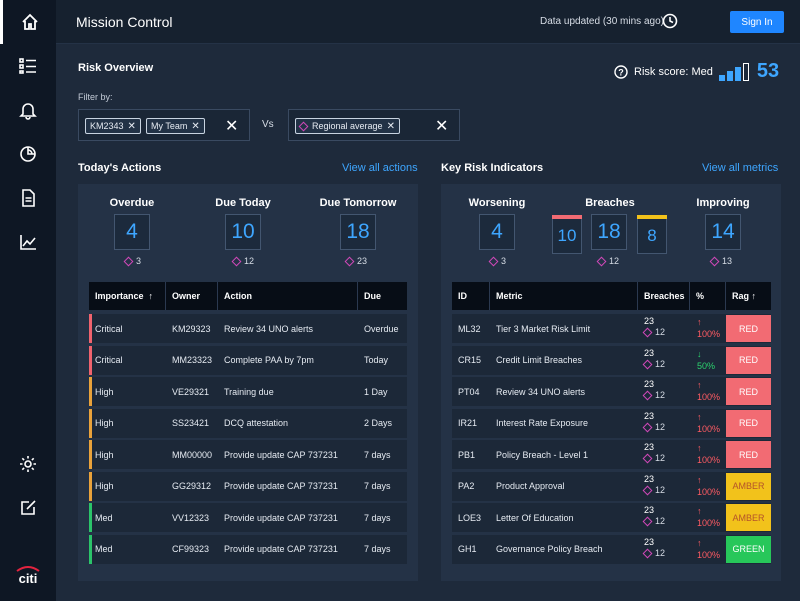 This screenshot has height=601, width=800. I want to click on filter-input-comparison: Regional average ✕ ✕, so click(374, 125).